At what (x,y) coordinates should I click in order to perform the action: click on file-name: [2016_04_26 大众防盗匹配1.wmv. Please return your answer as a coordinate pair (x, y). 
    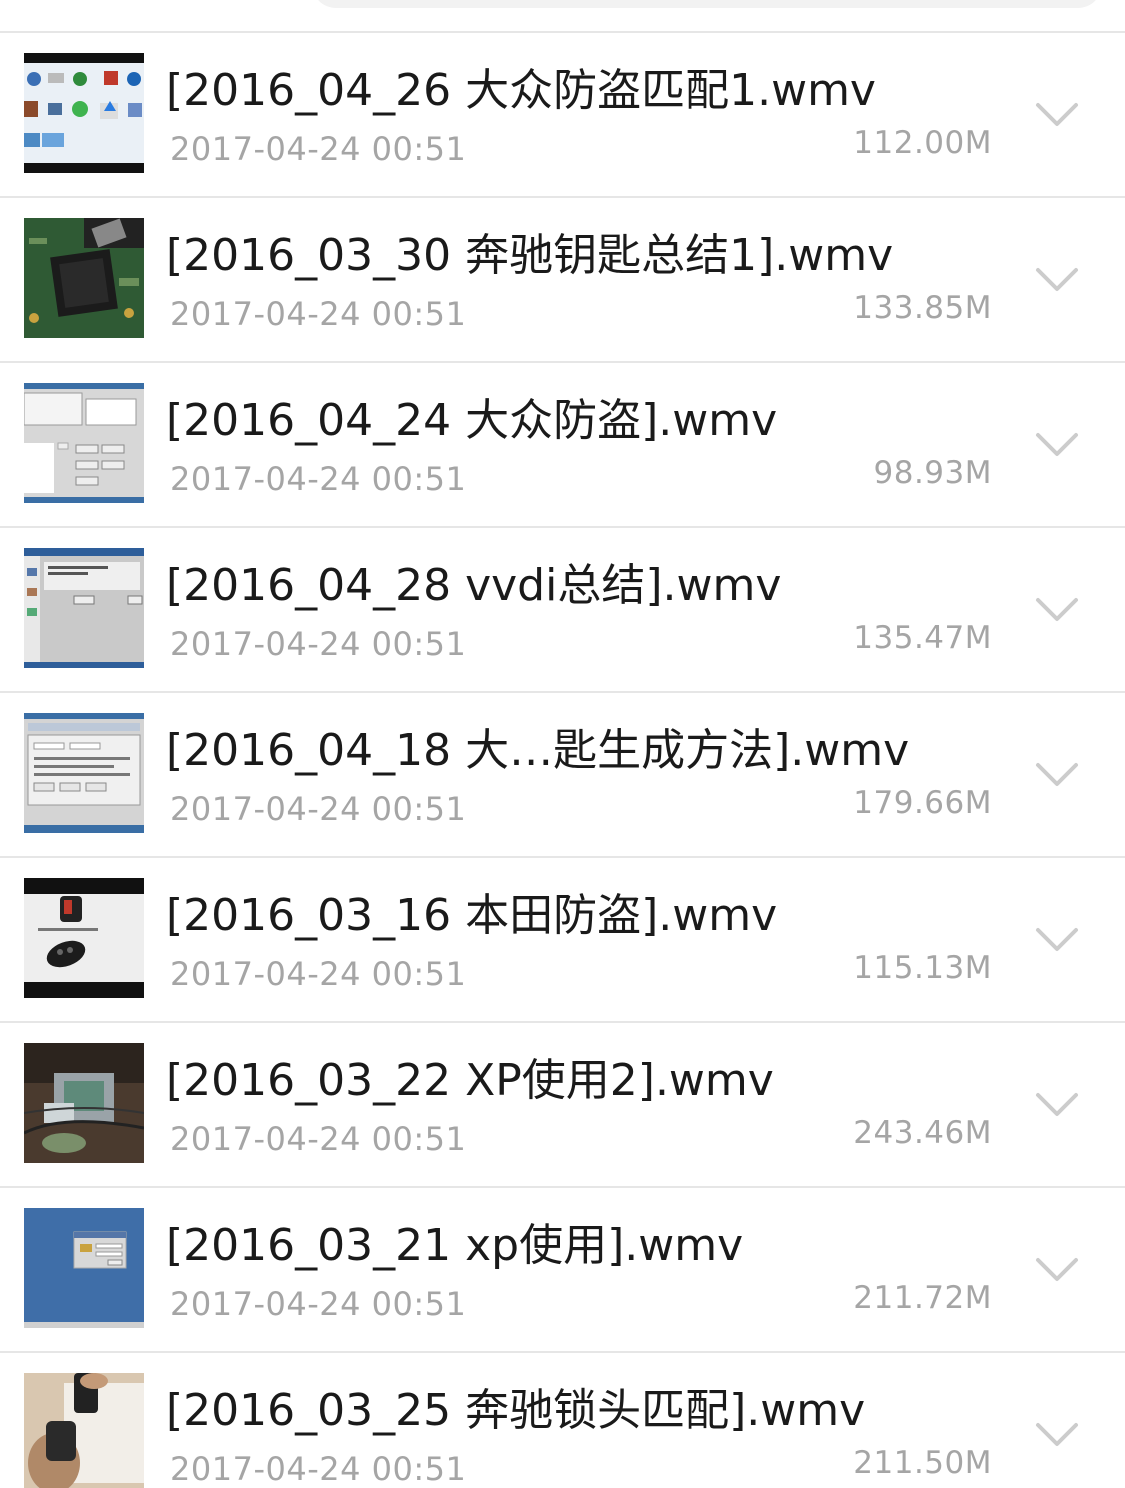
    Looking at the image, I should click on (521, 90).